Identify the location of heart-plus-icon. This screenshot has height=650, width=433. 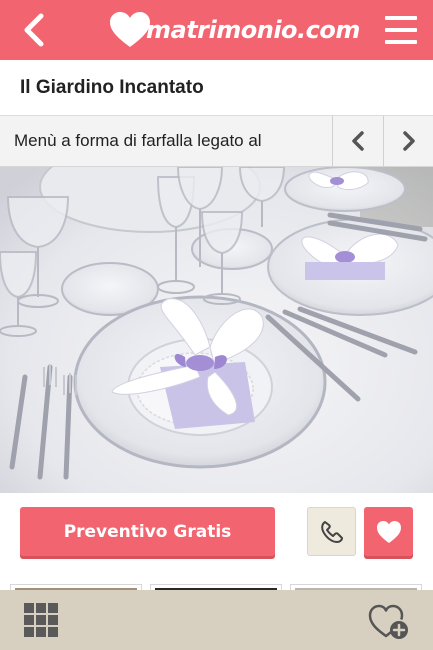
(388, 621).